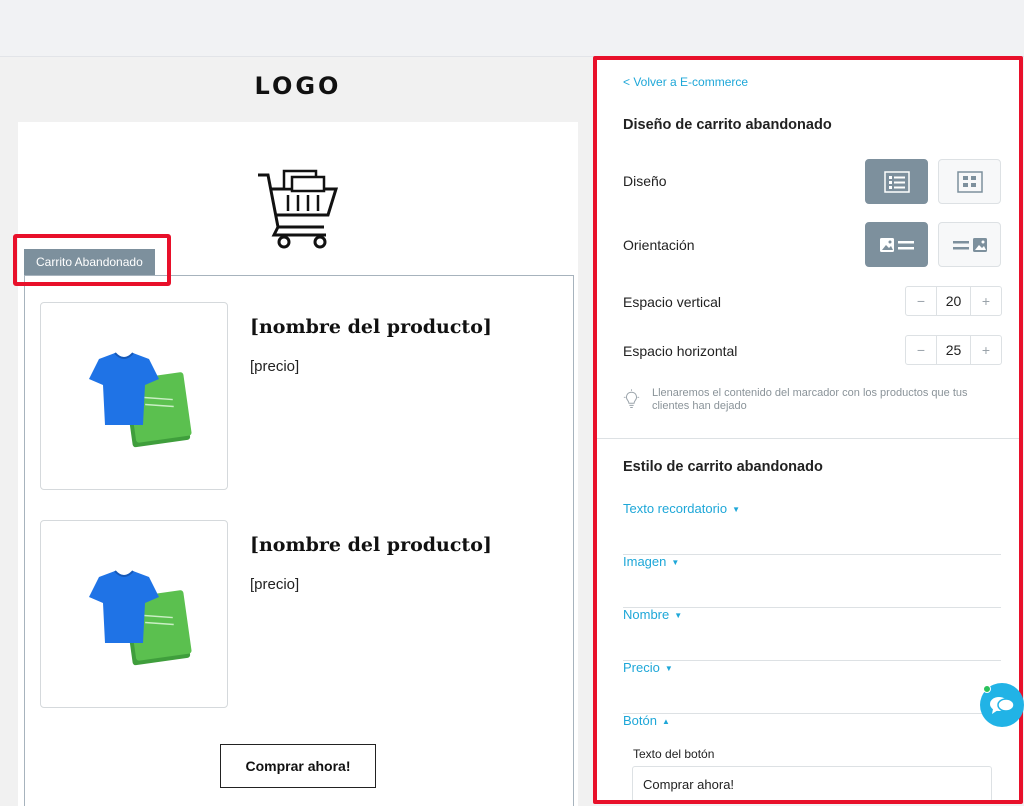 The width and height of the screenshot is (1024, 806). I want to click on orientation-label: Orientación, so click(659, 245).